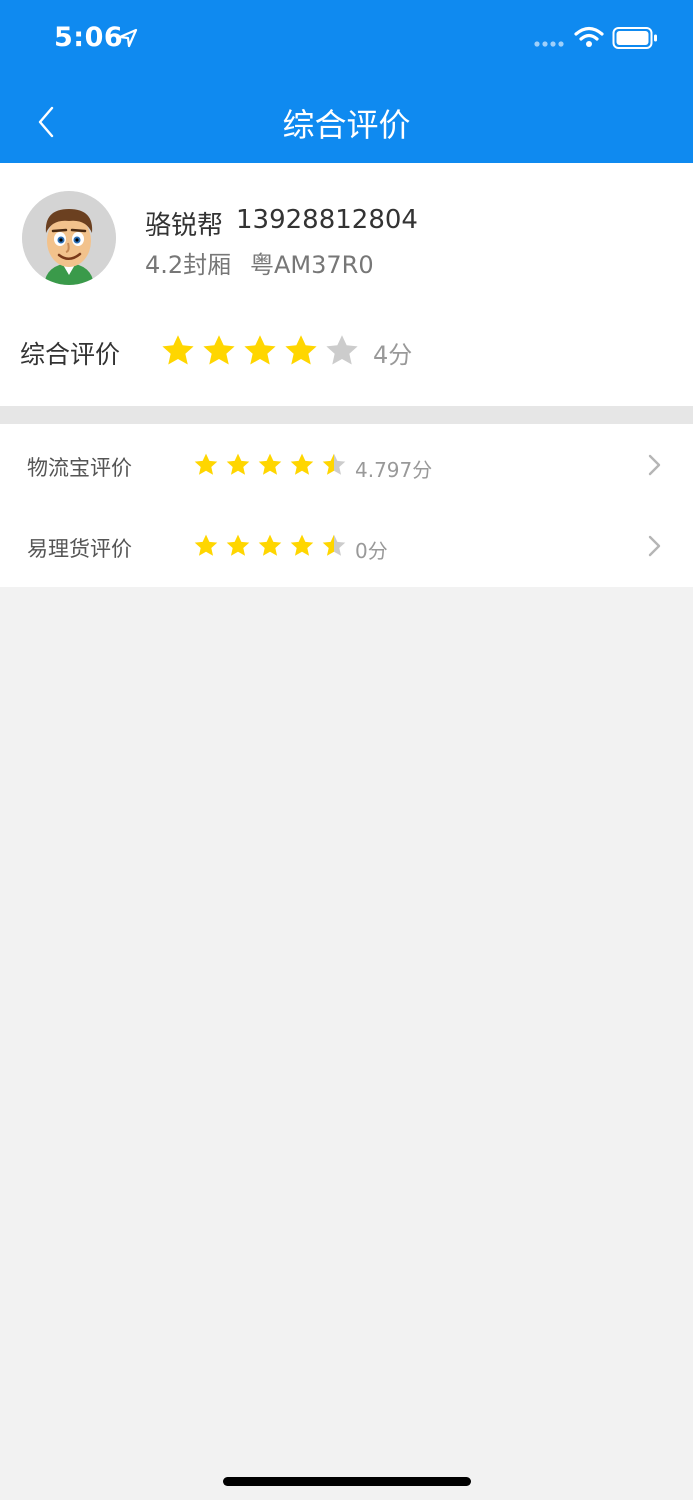 The height and width of the screenshot is (1500, 693). What do you see at coordinates (589, 36) in the screenshot?
I see `wifi-icon` at bounding box center [589, 36].